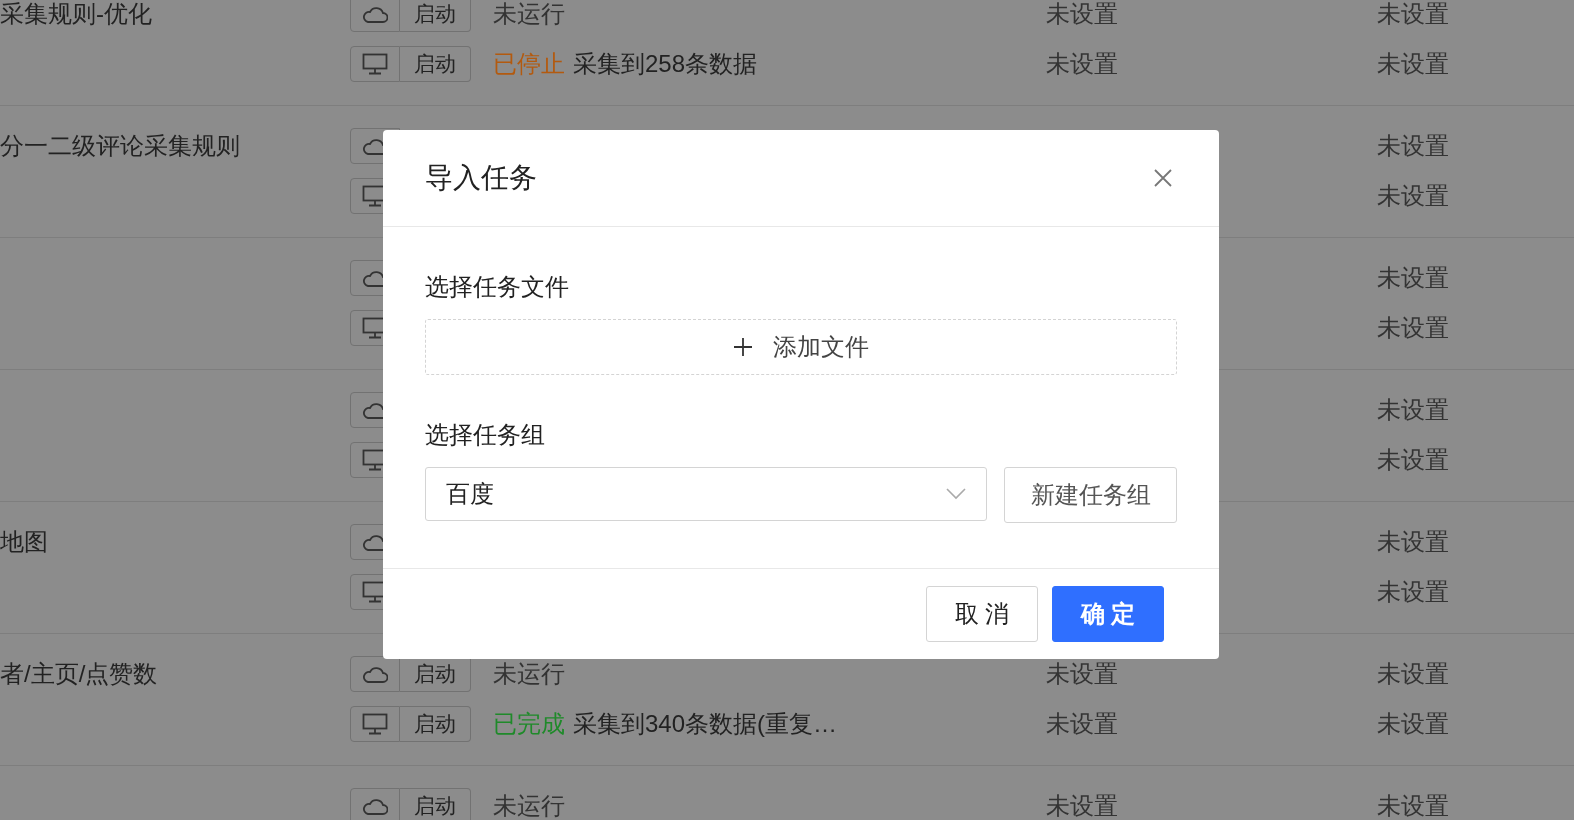  Describe the element at coordinates (79, 674) in the screenshot. I see `task-name: 者/主页/点赞数` at that location.